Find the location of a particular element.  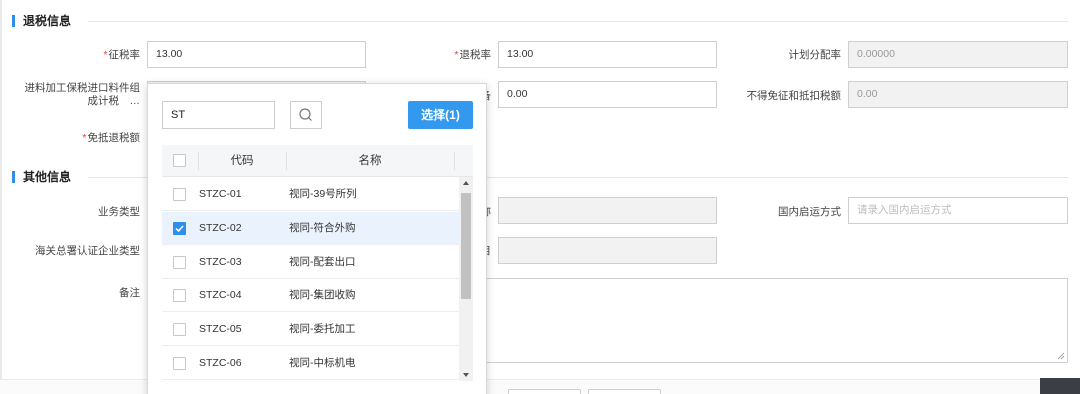

row-name: 视同-委托加工 is located at coordinates (322, 329).